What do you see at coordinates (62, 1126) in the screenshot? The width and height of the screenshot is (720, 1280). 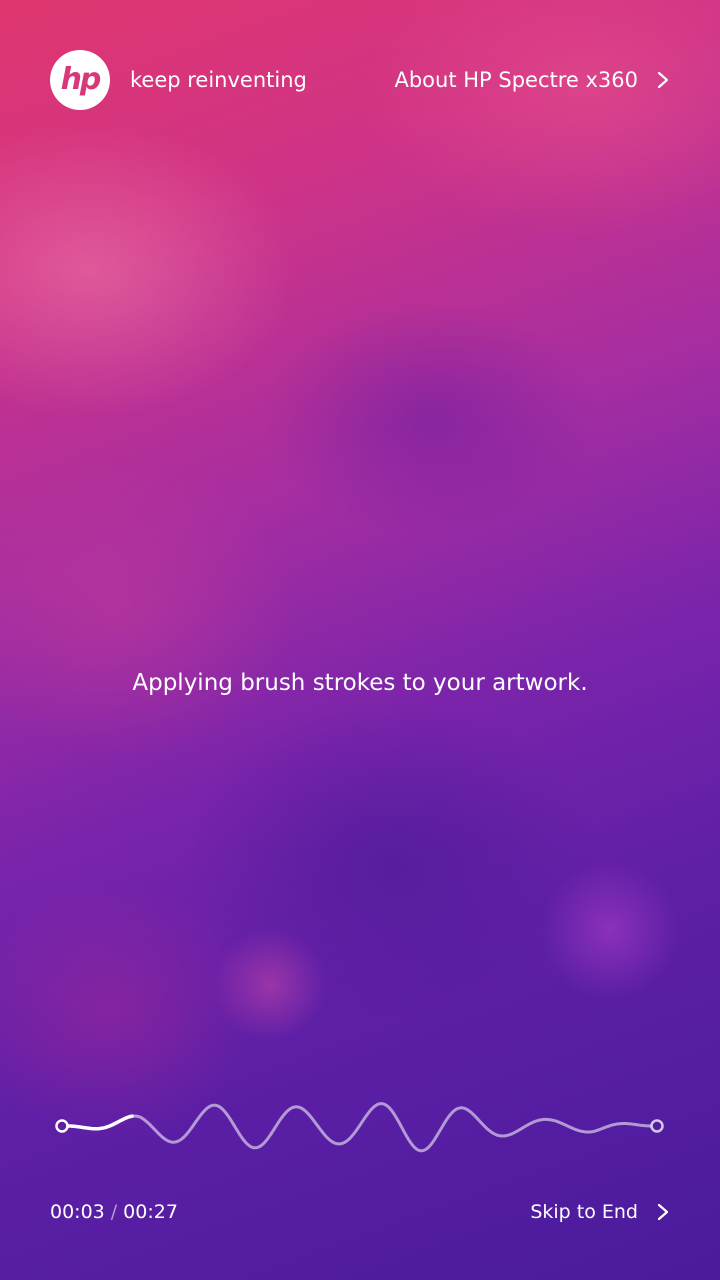 I see `playhead-start-dot` at bounding box center [62, 1126].